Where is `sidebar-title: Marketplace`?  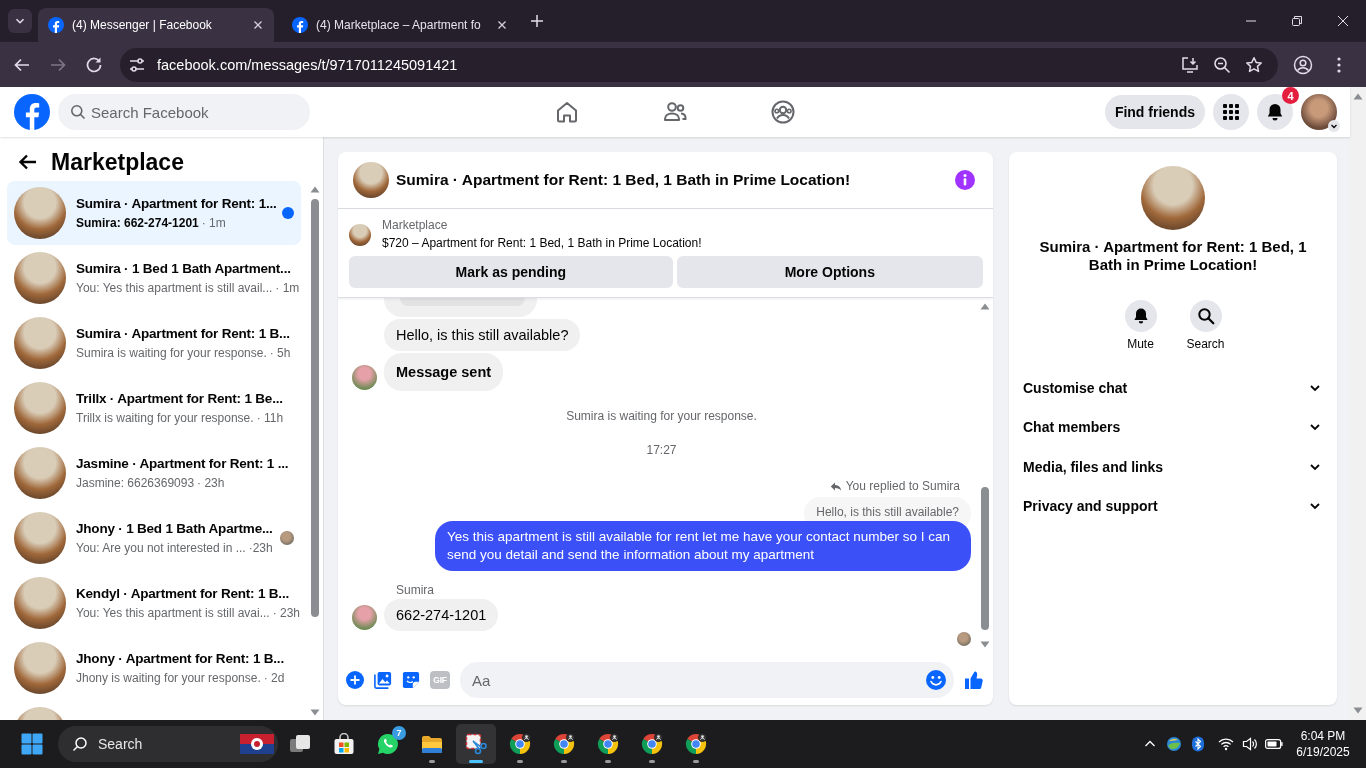 sidebar-title: Marketplace is located at coordinates (117, 162).